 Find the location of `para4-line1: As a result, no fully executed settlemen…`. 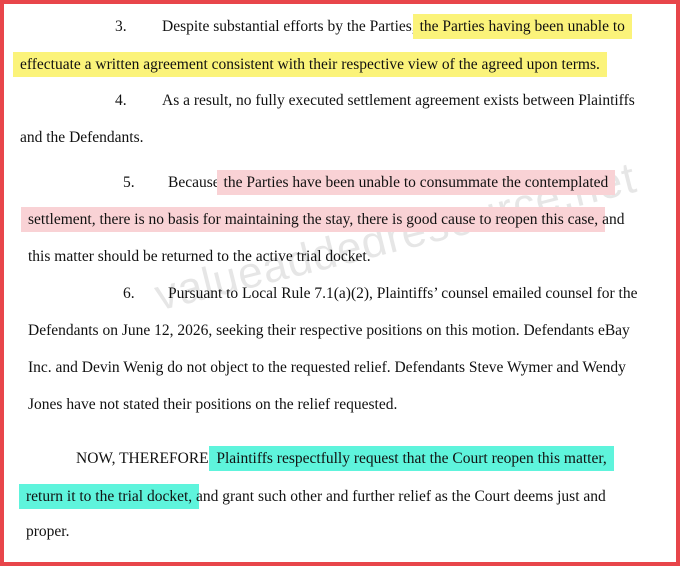

para4-line1: As a result, no fully executed settlemen… is located at coordinates (398, 100).